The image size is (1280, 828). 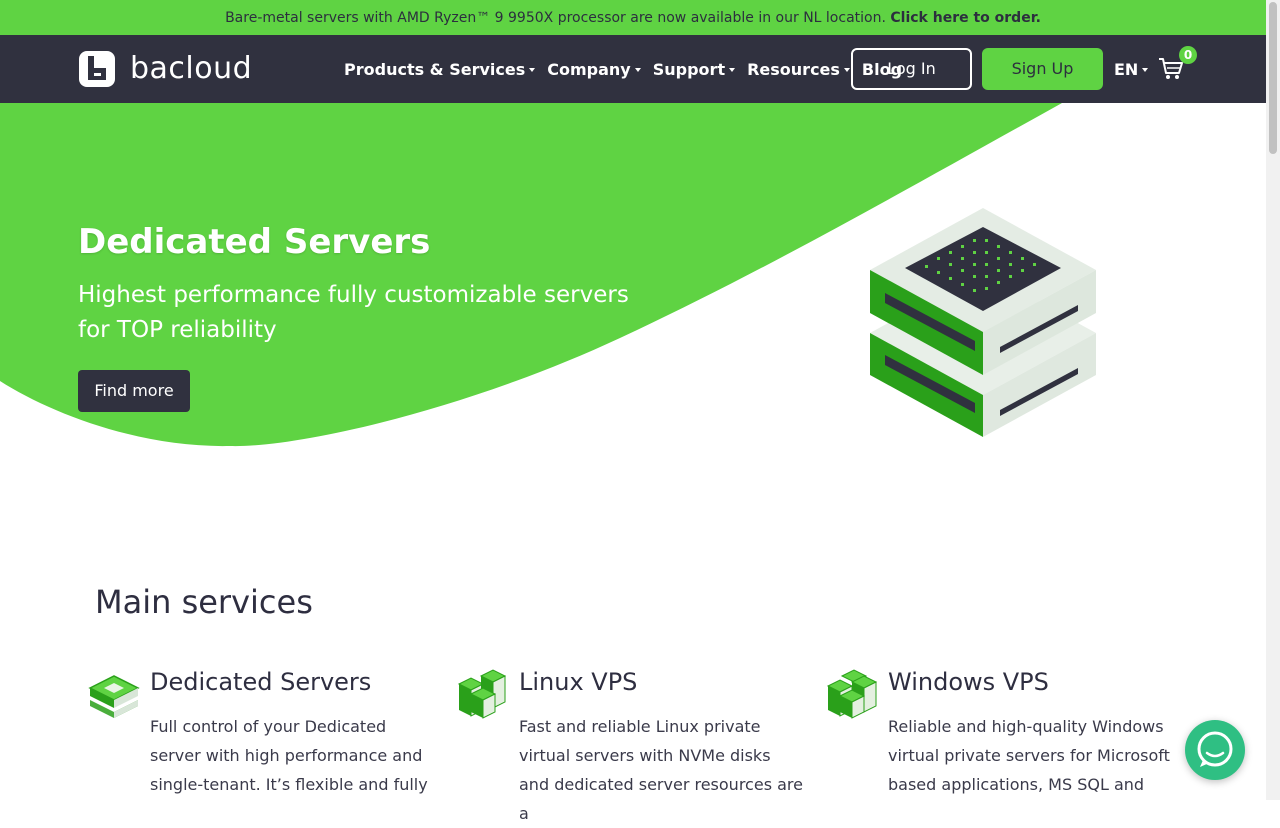 I want to click on language-label: EN, so click(x=1126, y=69).